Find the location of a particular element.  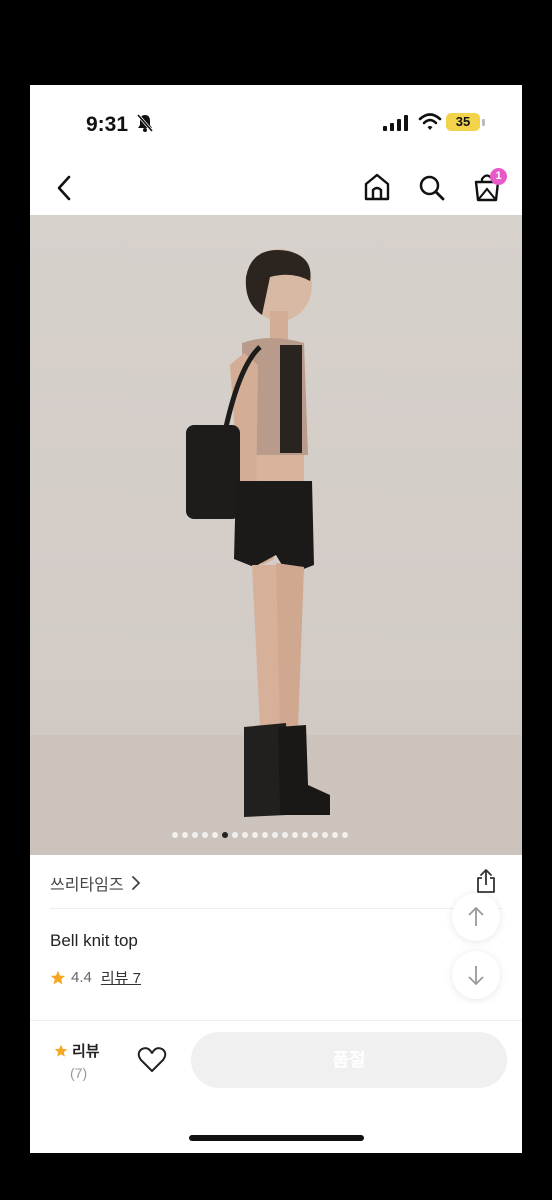

arrow-up-icon is located at coordinates (476, 916).